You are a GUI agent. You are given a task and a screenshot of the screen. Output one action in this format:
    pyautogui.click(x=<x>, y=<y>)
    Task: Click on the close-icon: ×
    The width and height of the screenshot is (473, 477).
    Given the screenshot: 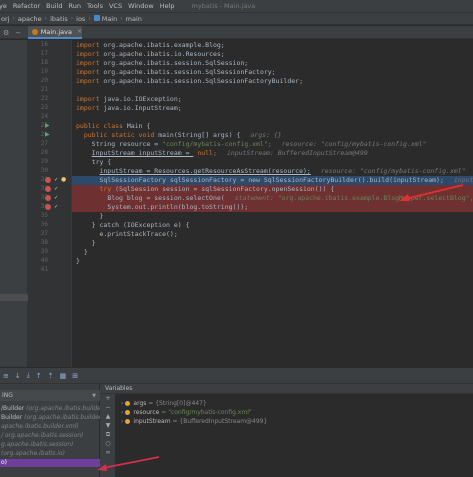 What is the action you would take?
    pyautogui.click(x=79, y=31)
    